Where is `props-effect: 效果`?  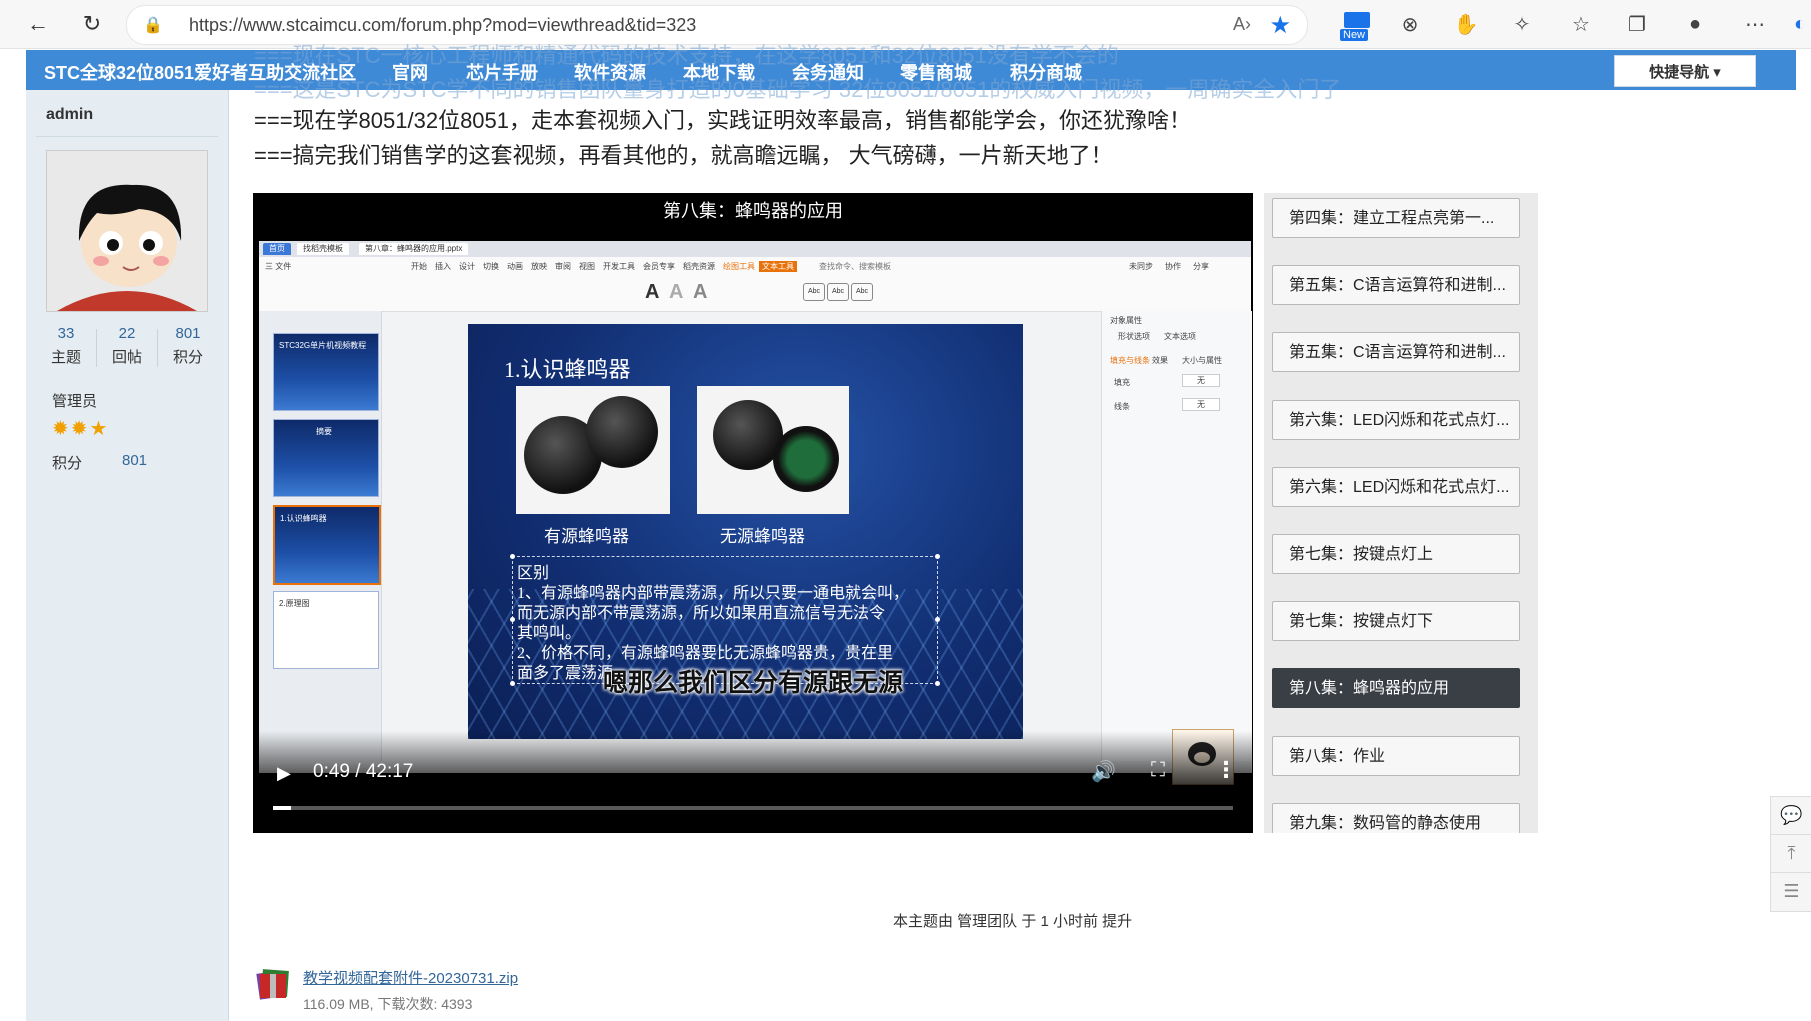
props-effect: 效果 is located at coordinates (1160, 360).